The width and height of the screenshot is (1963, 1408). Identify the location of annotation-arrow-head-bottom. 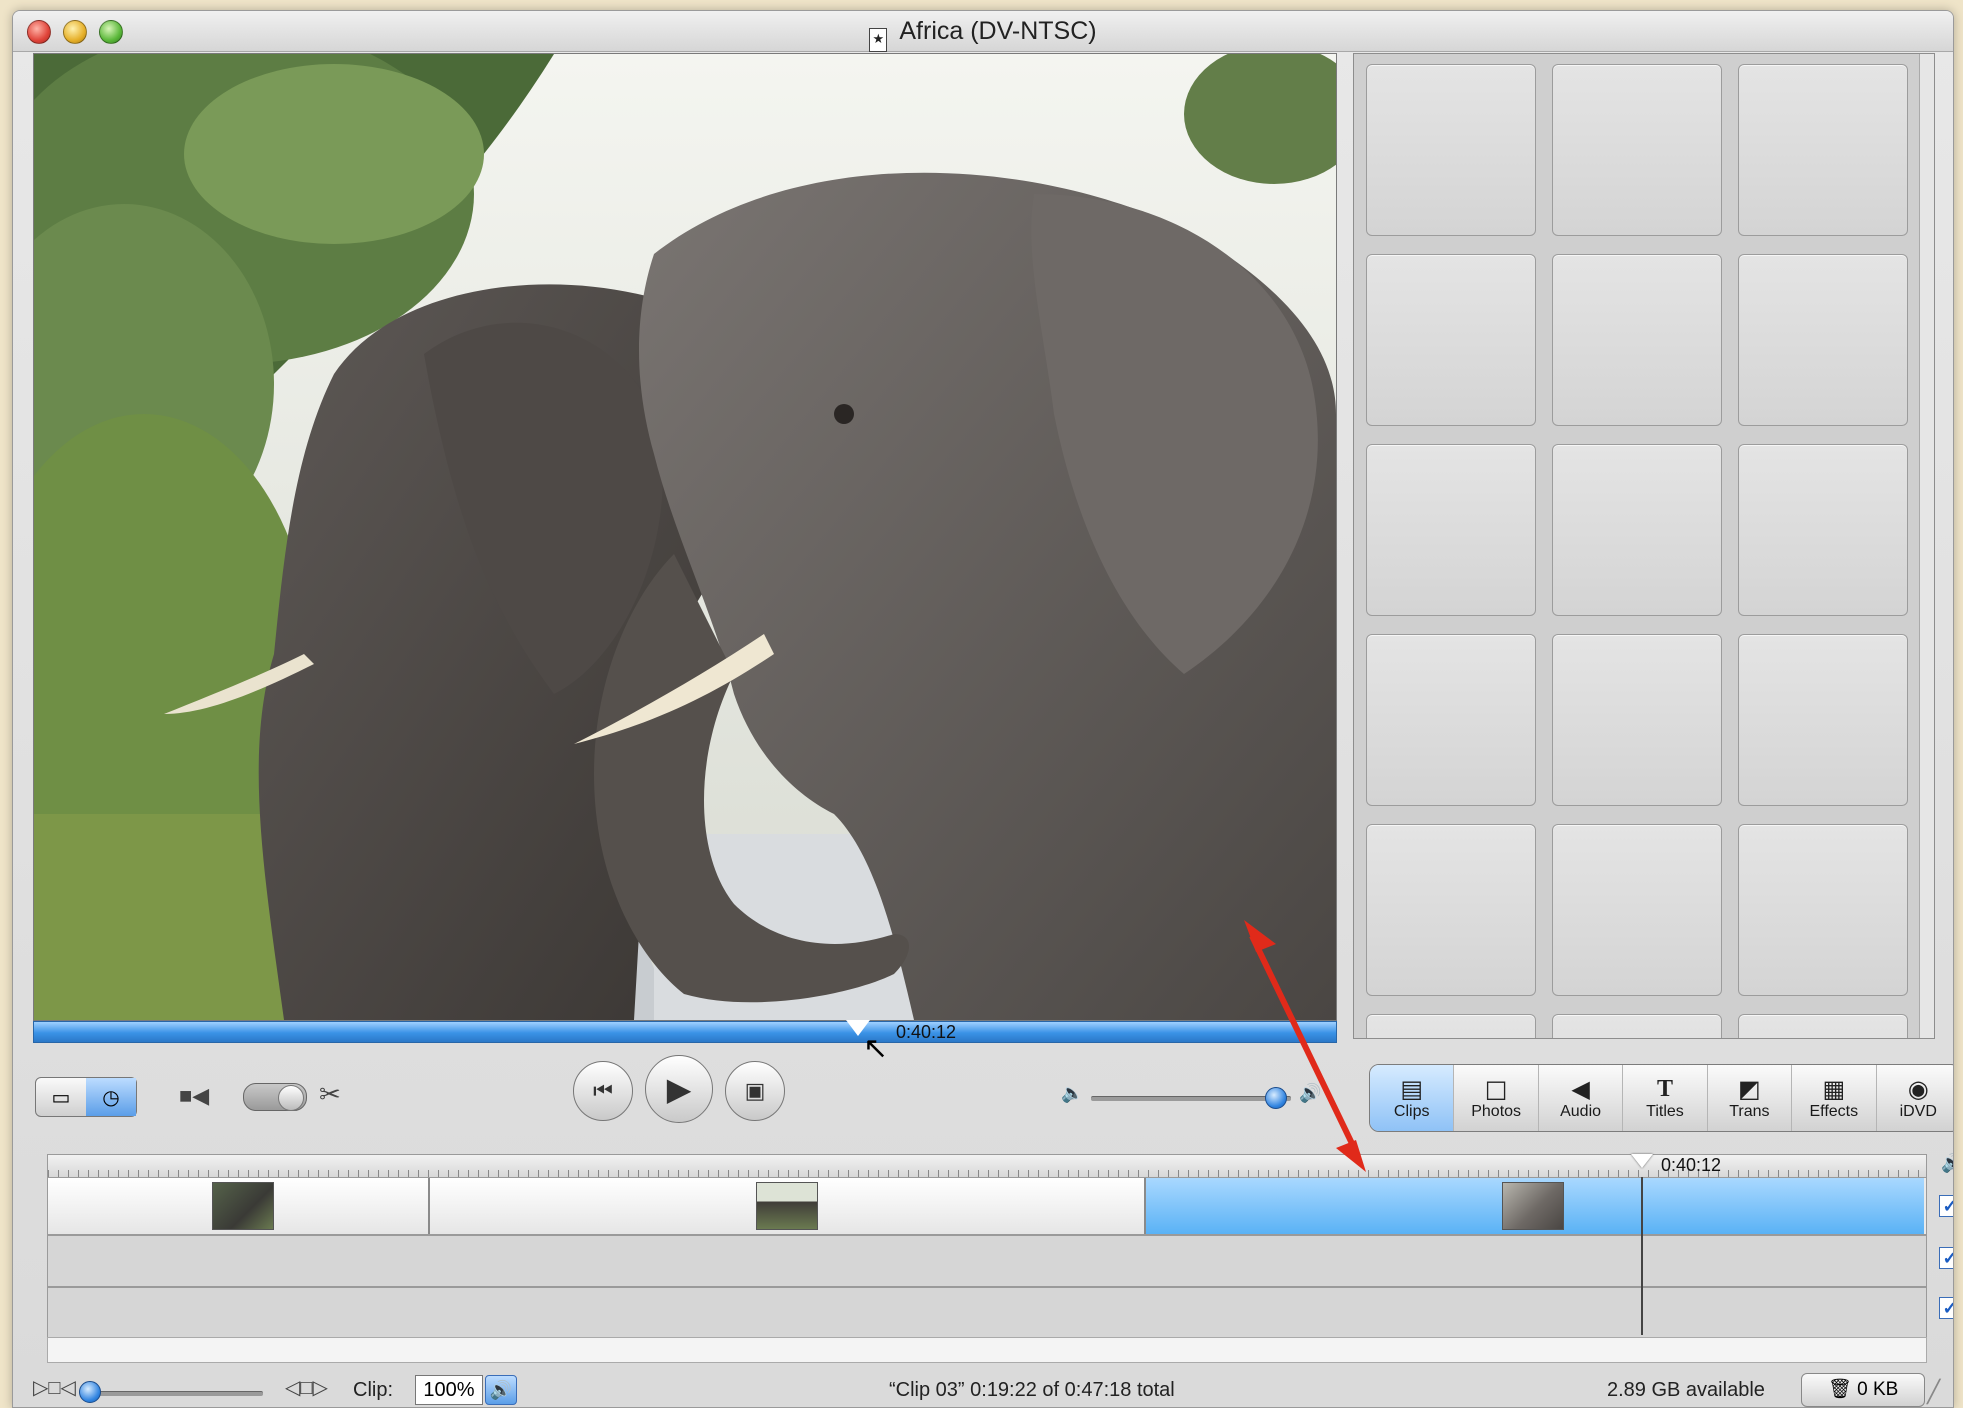
(1351, 1156).